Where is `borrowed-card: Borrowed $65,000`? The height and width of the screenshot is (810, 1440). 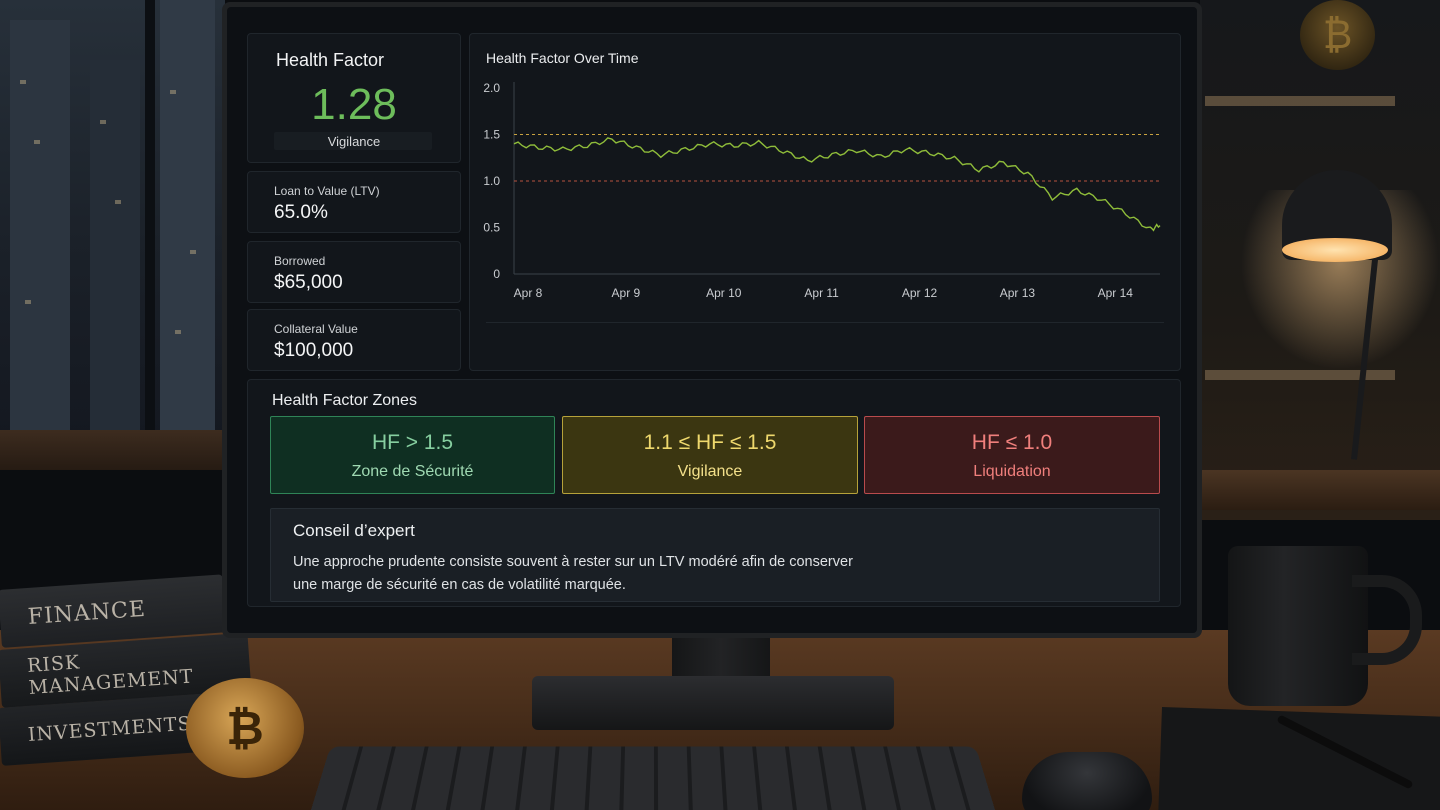
borrowed-card: Borrowed $65,000 is located at coordinates (354, 272).